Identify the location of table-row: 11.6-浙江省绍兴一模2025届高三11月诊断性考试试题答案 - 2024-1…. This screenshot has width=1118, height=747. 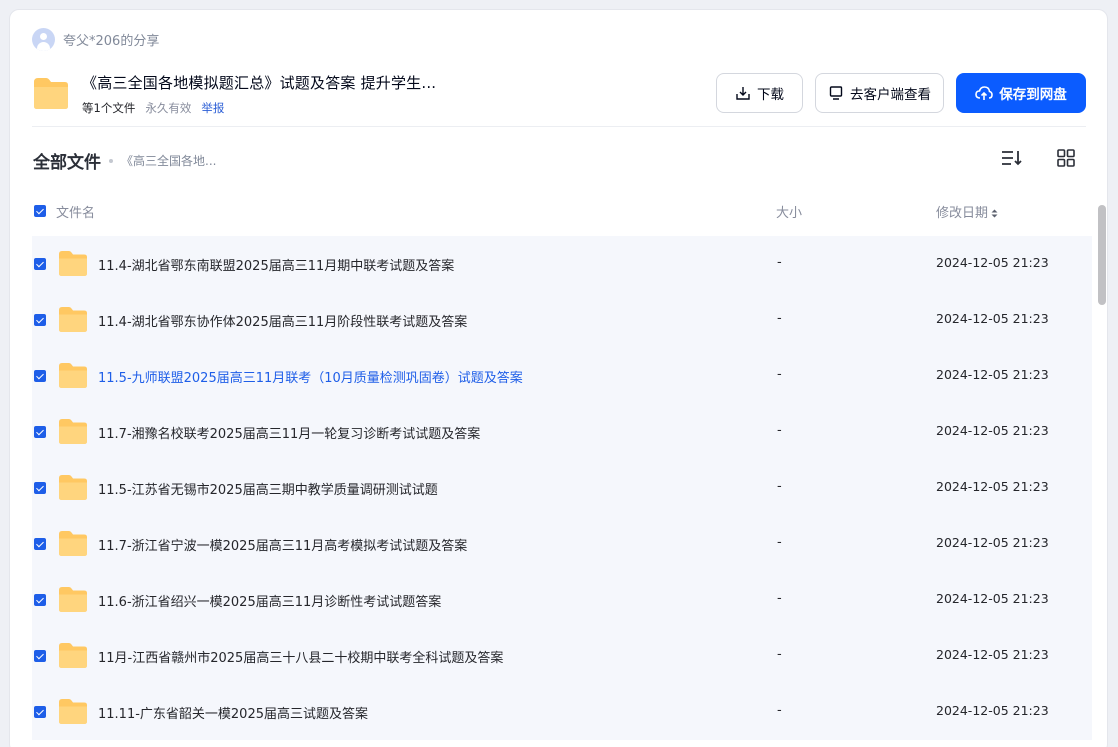
(562, 600).